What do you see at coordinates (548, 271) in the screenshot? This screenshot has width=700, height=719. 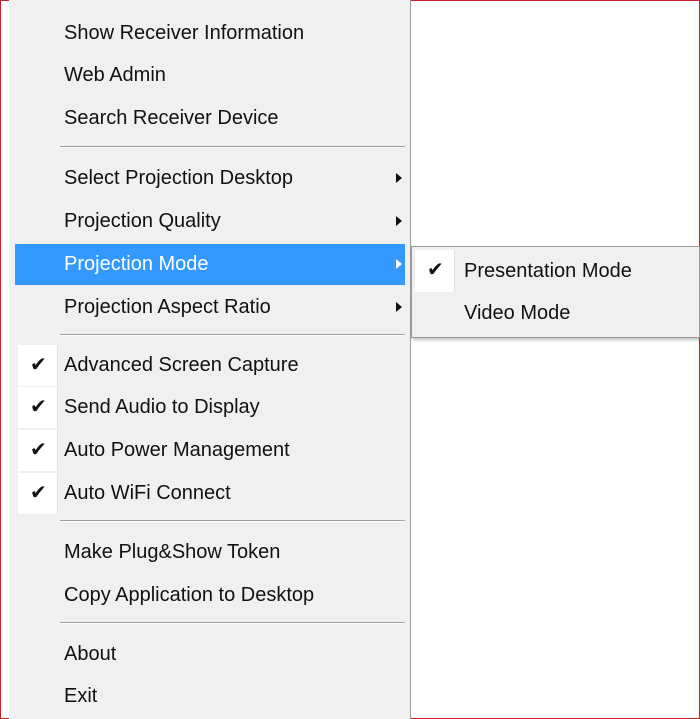 I see `submenu-item-label: Presentation Mode` at bounding box center [548, 271].